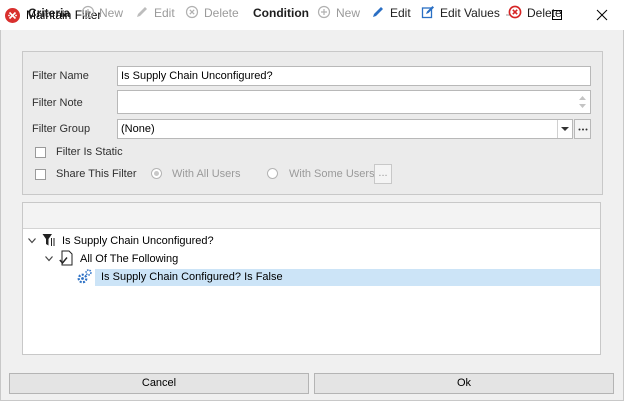 This screenshot has height=401, width=624. Describe the element at coordinates (66, 258) in the screenshot. I see `document-check-icon` at that location.